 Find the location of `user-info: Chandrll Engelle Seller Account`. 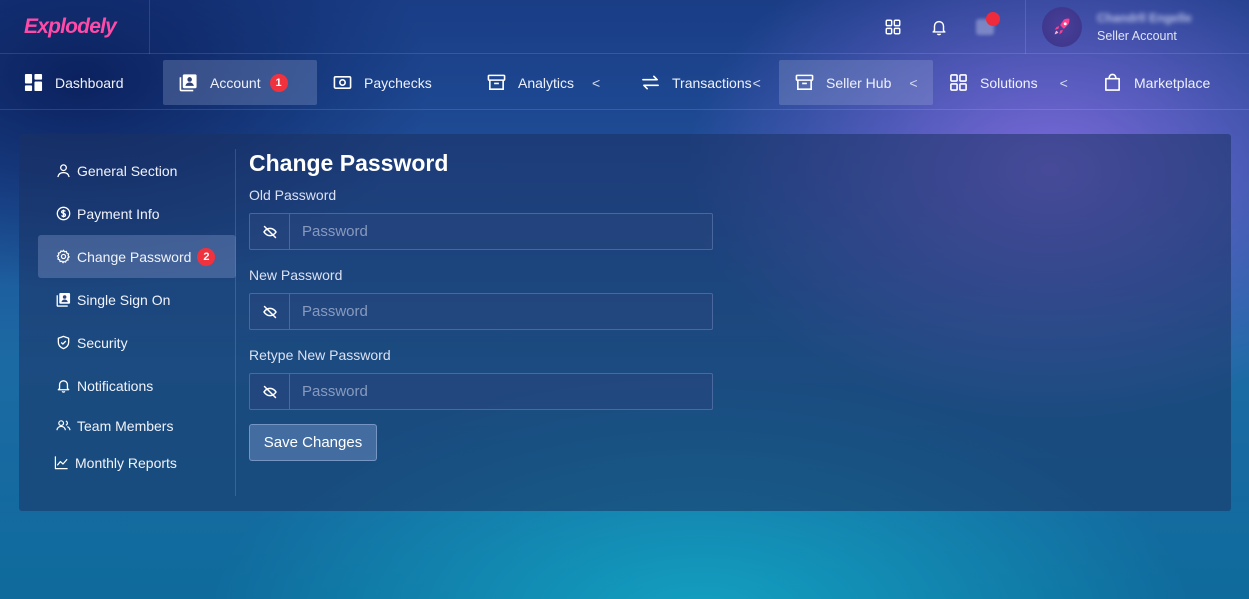

user-info: Chandrll Engelle Seller Account is located at coordinates (1144, 27).